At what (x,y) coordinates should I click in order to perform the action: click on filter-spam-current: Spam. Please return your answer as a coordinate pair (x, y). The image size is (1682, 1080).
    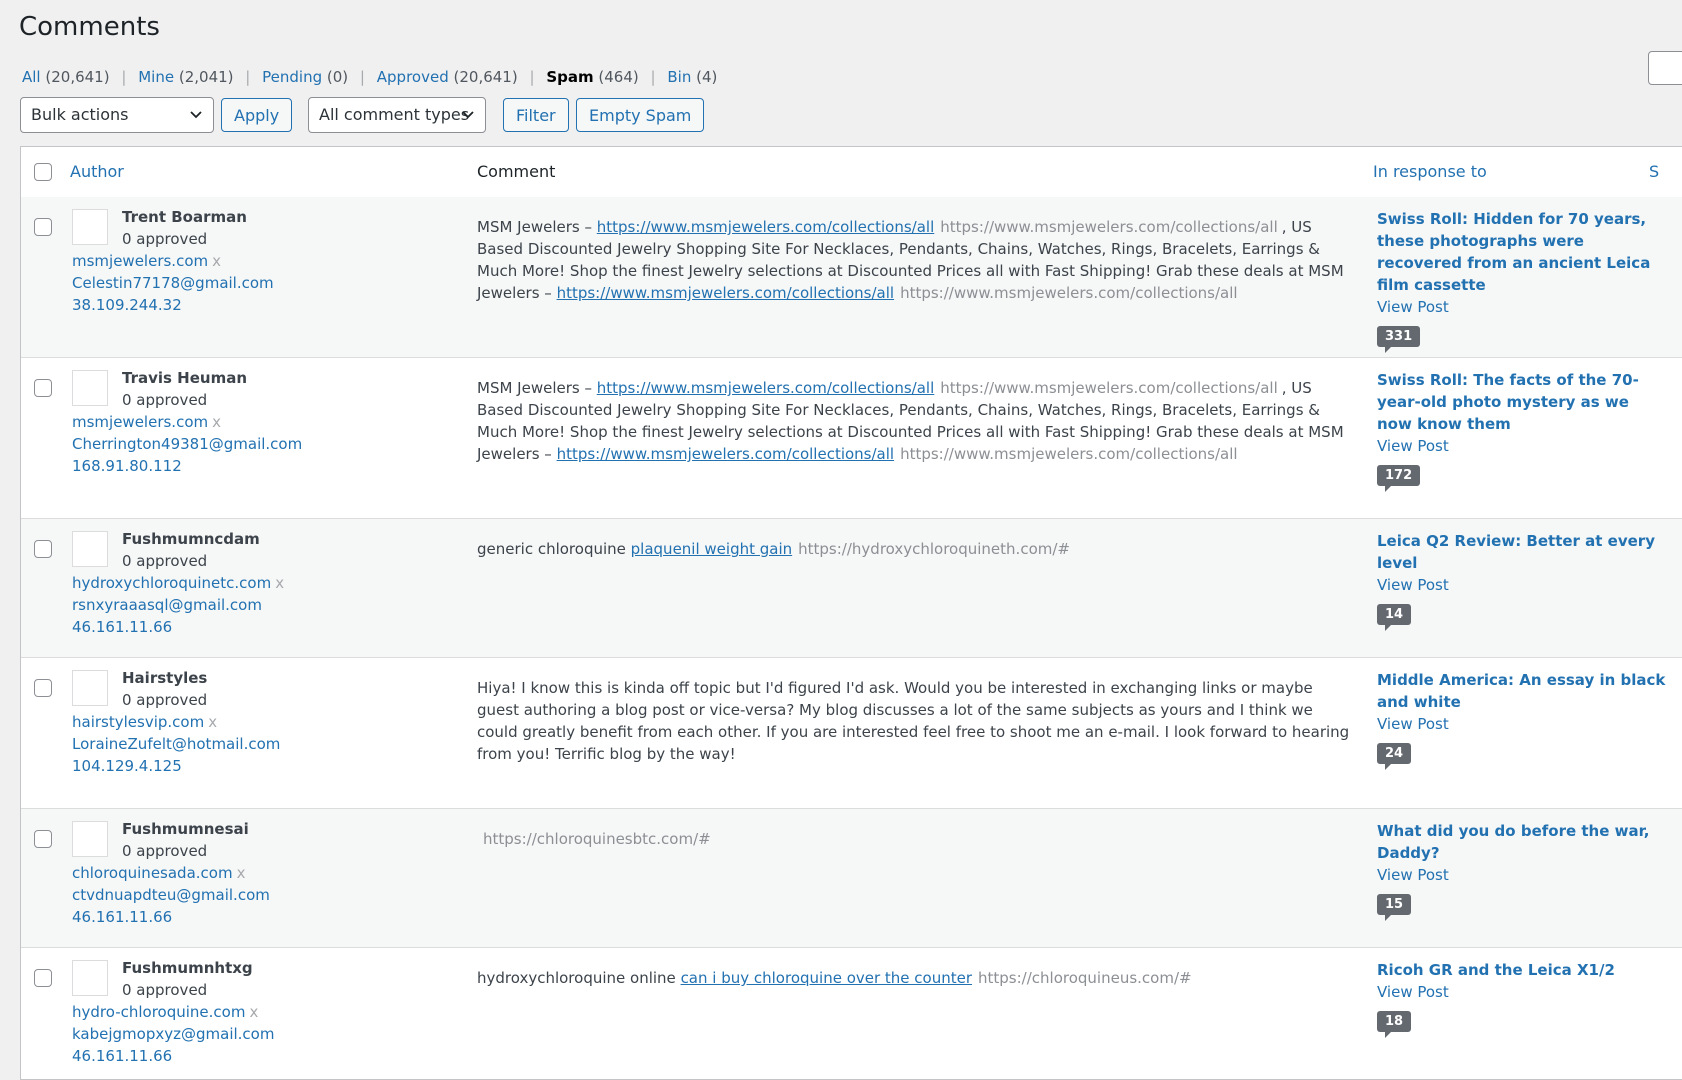
    Looking at the image, I should click on (569, 77).